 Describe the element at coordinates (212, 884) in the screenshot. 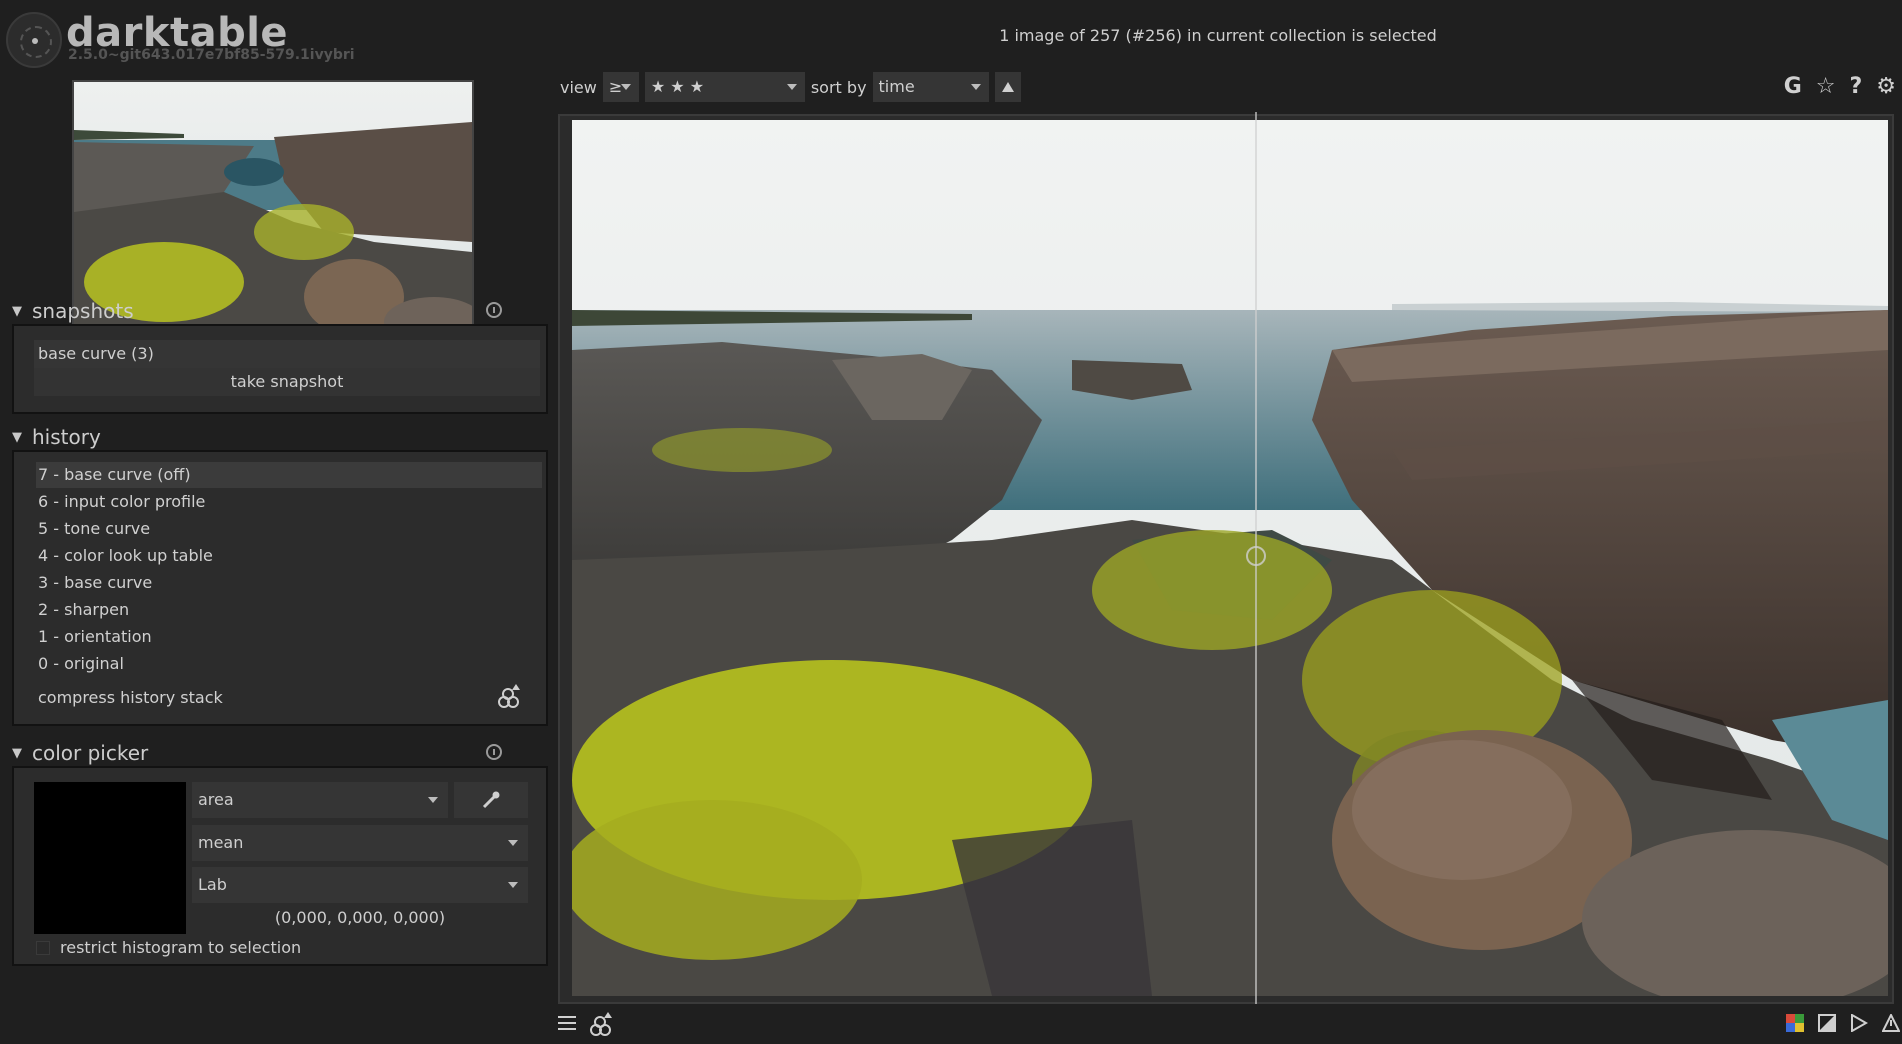

I see `color-space-value: Lab` at that location.